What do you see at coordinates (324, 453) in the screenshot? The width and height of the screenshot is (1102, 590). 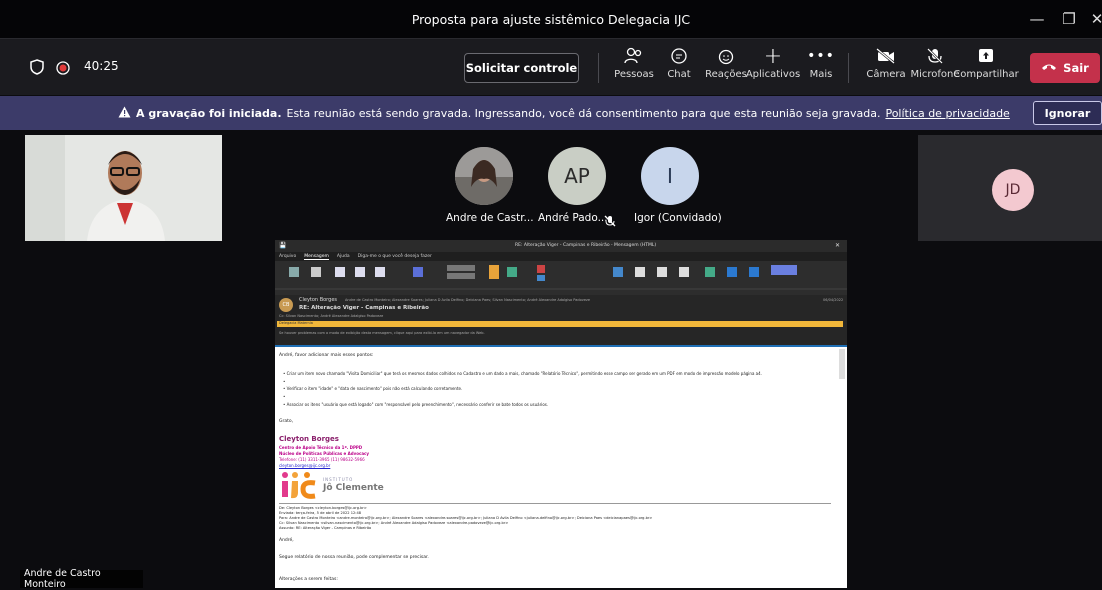 I see `signature-line: Núcleo de Políticas Públicas e Advocacy` at bounding box center [324, 453].